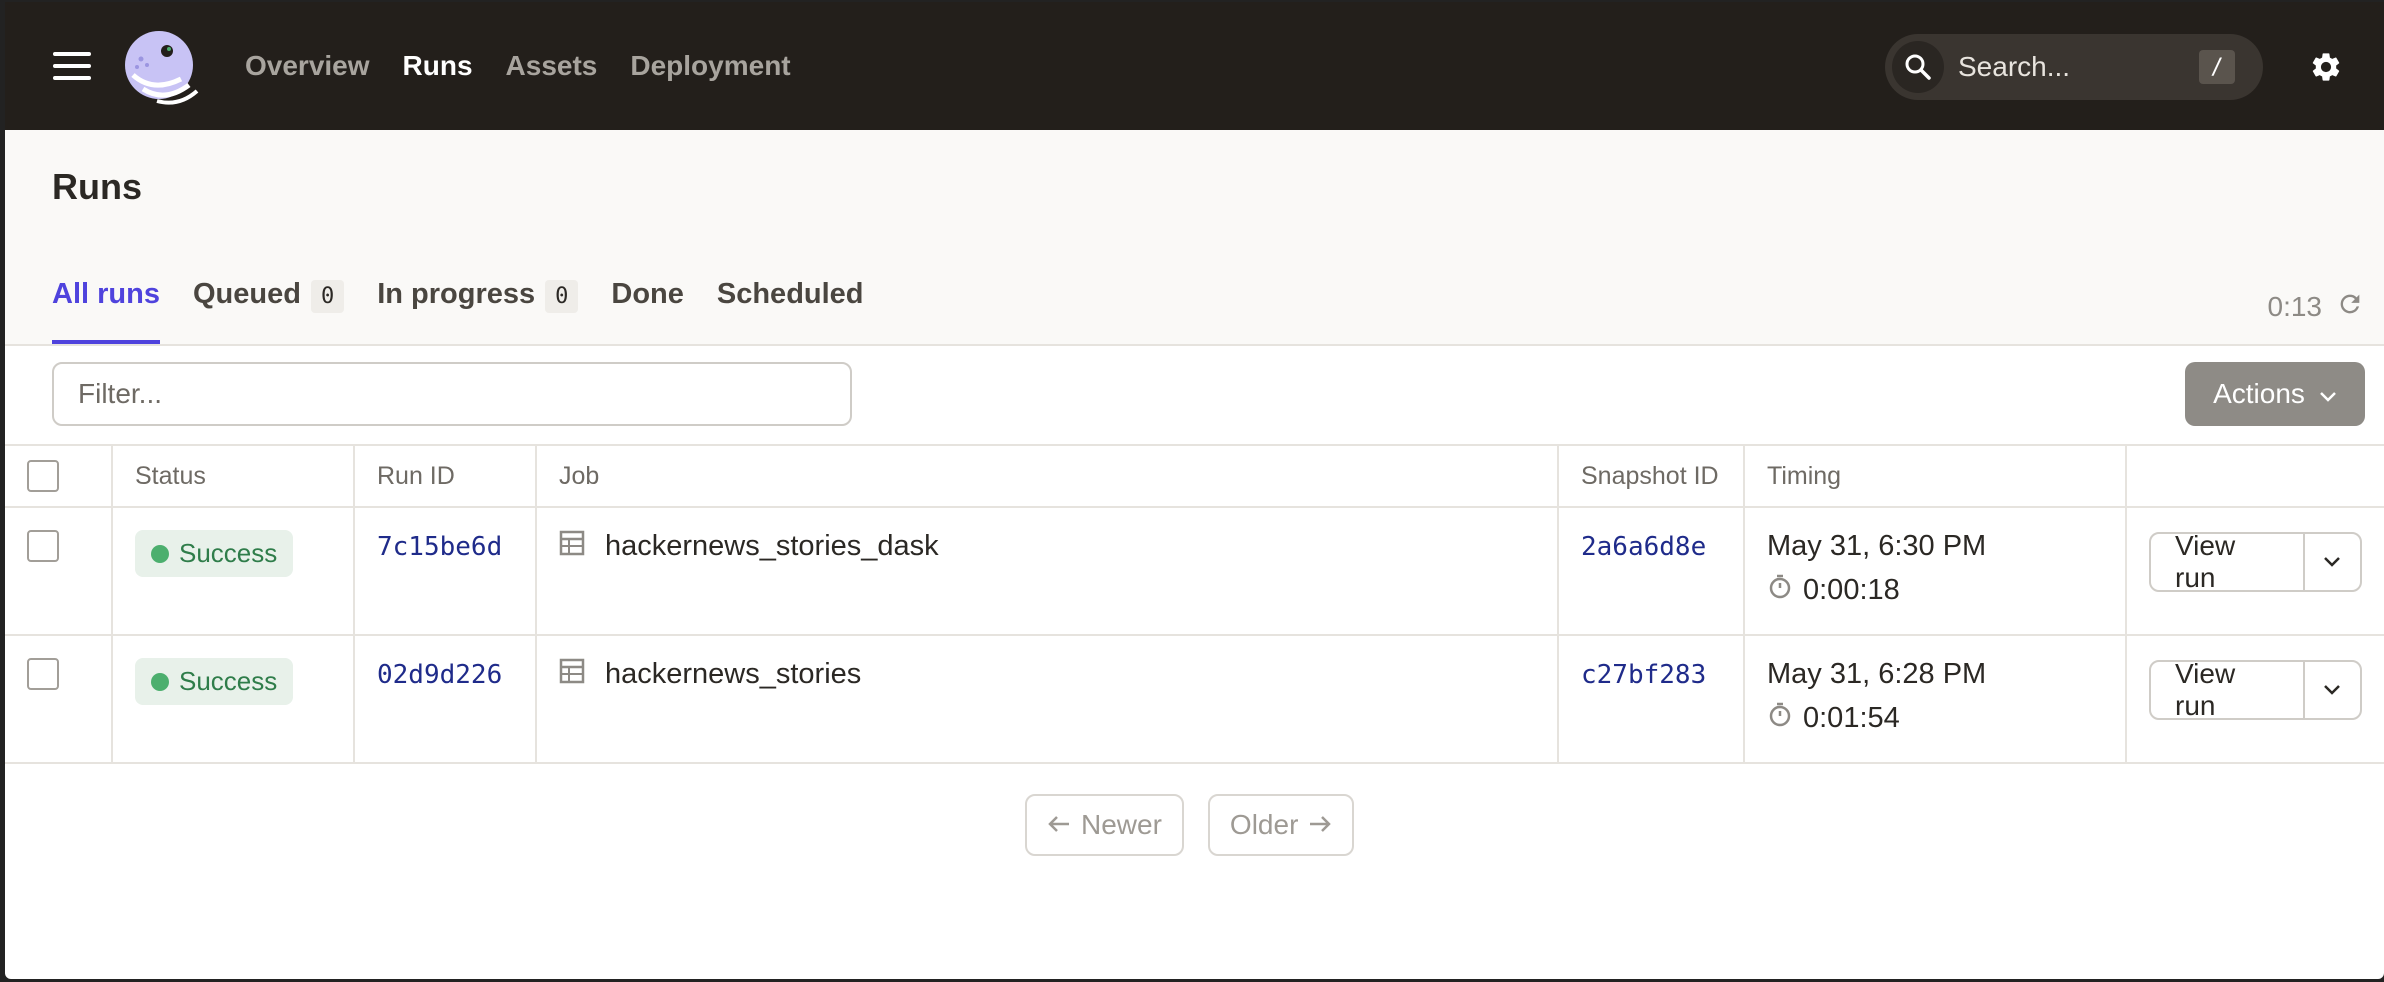  What do you see at coordinates (710, 66) in the screenshot?
I see `nav-deployment: Deployment` at bounding box center [710, 66].